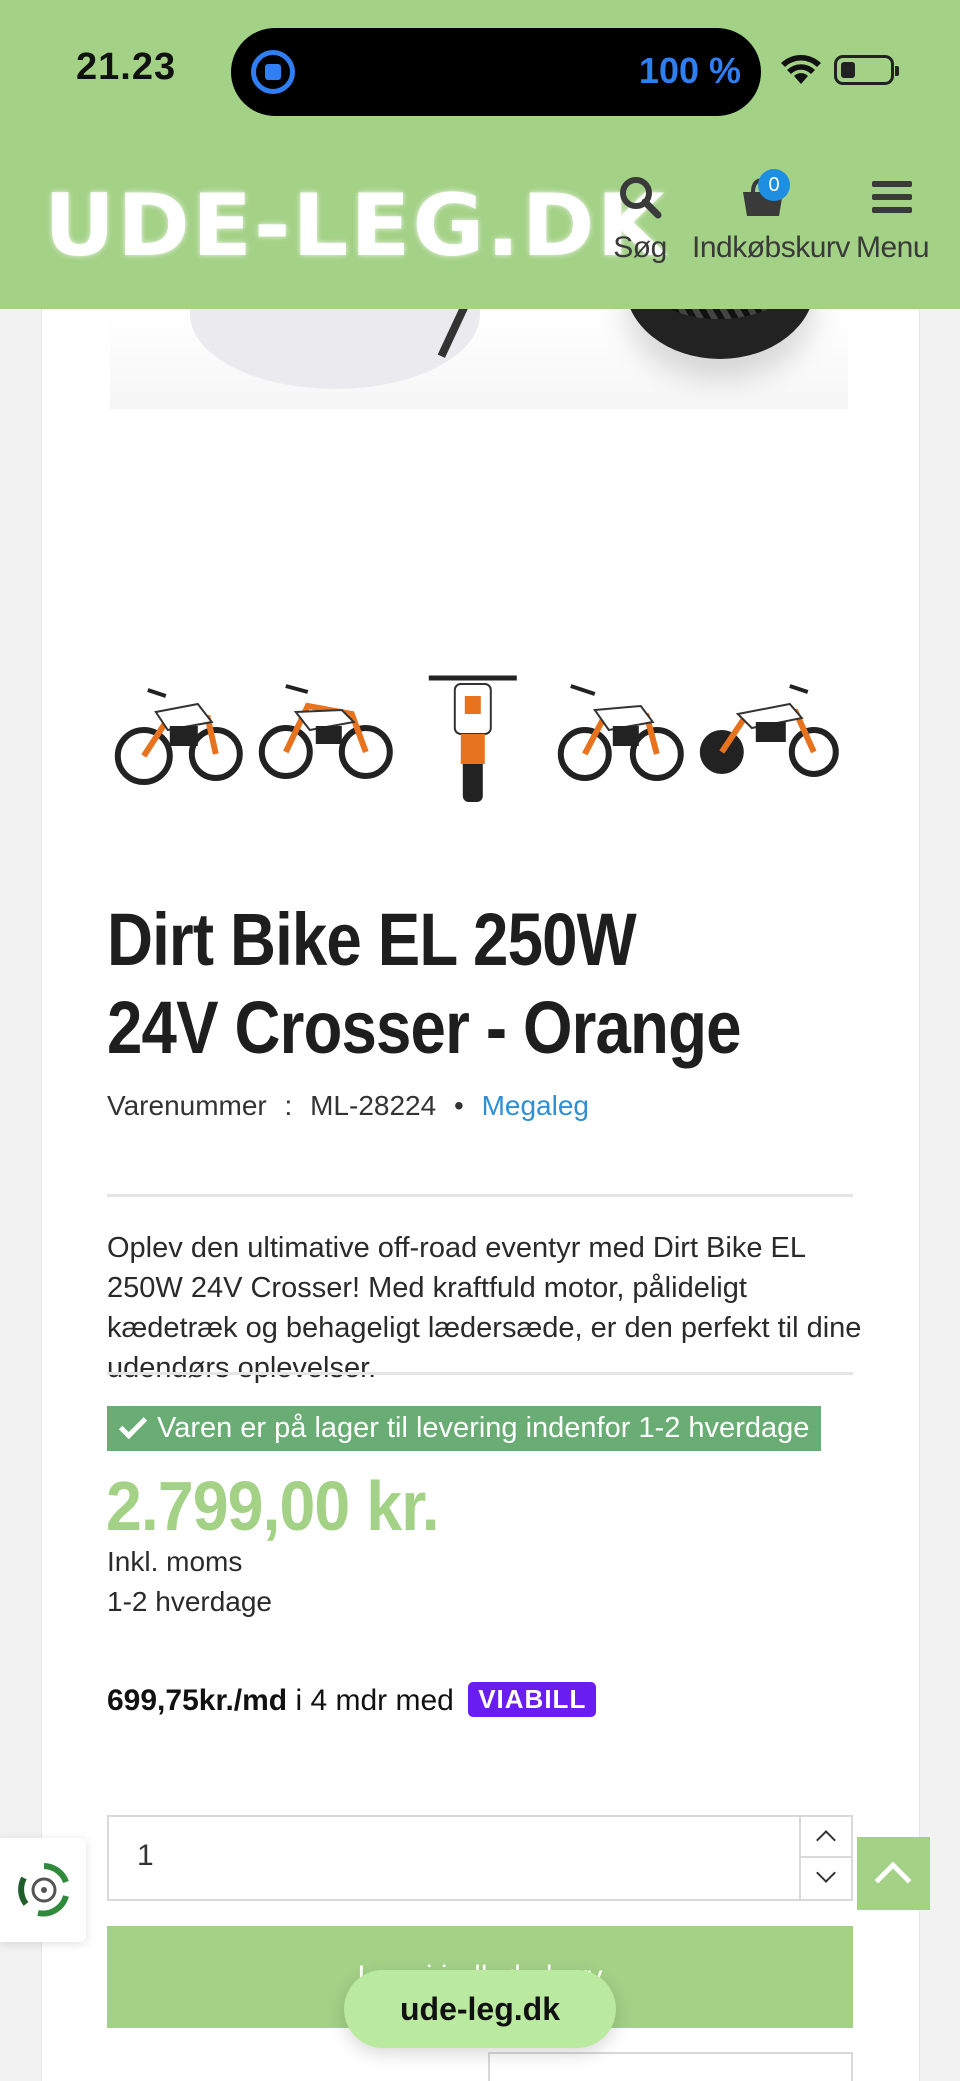  What do you see at coordinates (273, 1506) in the screenshot?
I see `product-price: 2.799,00 kr.` at bounding box center [273, 1506].